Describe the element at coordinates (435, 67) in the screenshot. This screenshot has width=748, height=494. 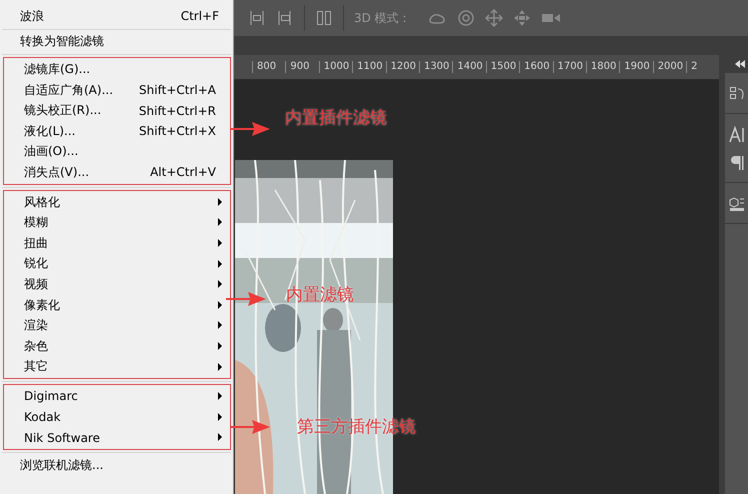
I see `ruler-label: 1300` at that location.